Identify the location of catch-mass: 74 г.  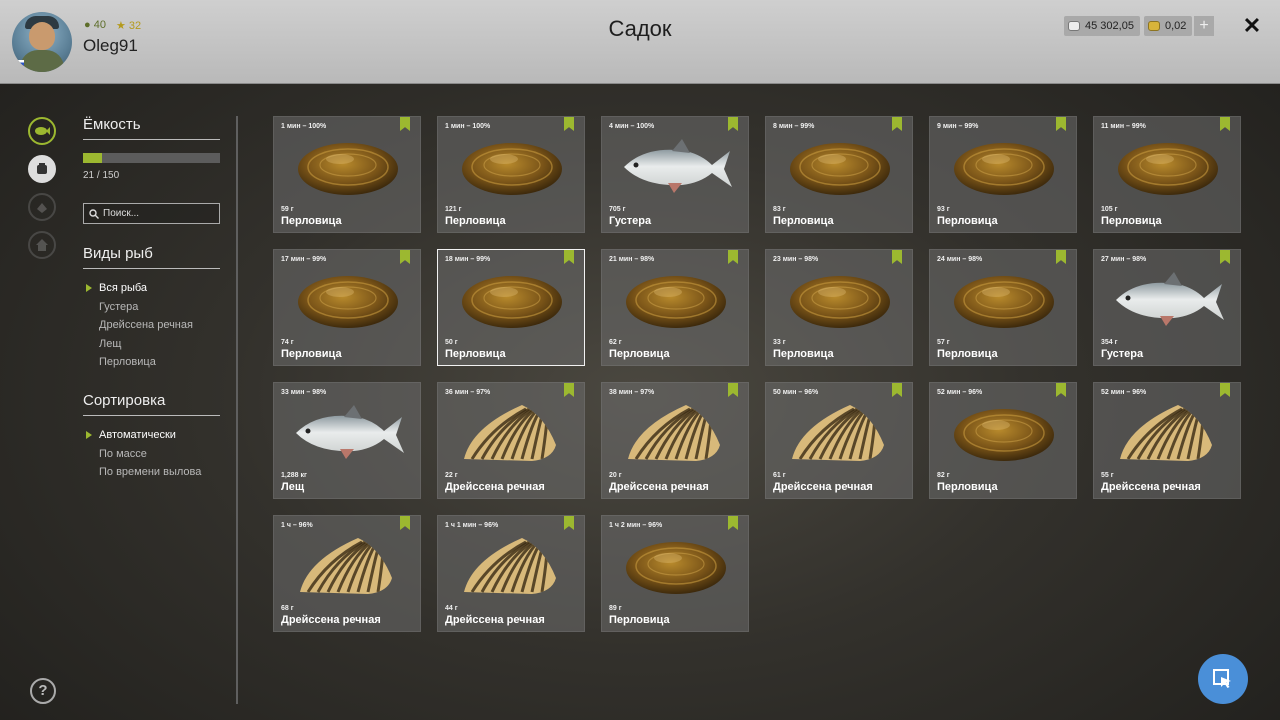
(287, 342).